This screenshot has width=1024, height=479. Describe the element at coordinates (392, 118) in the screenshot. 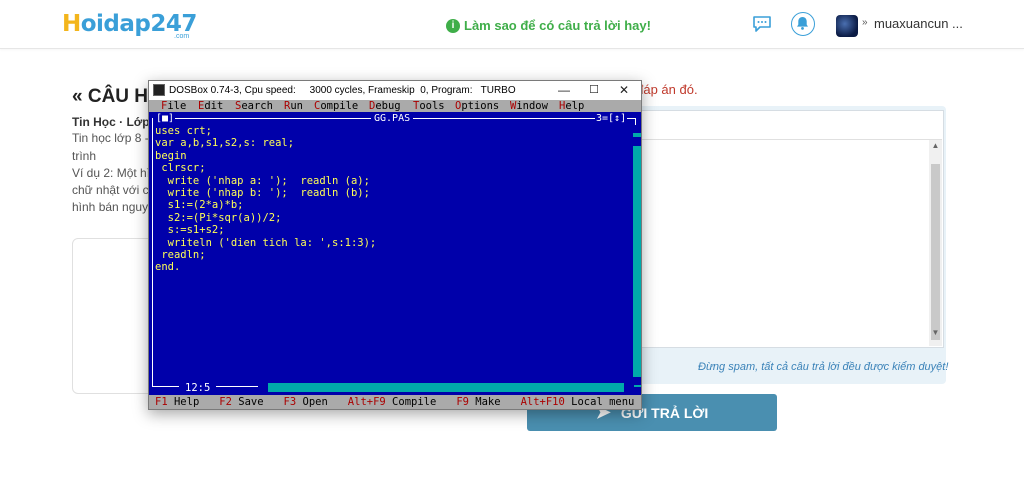

I see `editor-filename: GG.PAS` at that location.